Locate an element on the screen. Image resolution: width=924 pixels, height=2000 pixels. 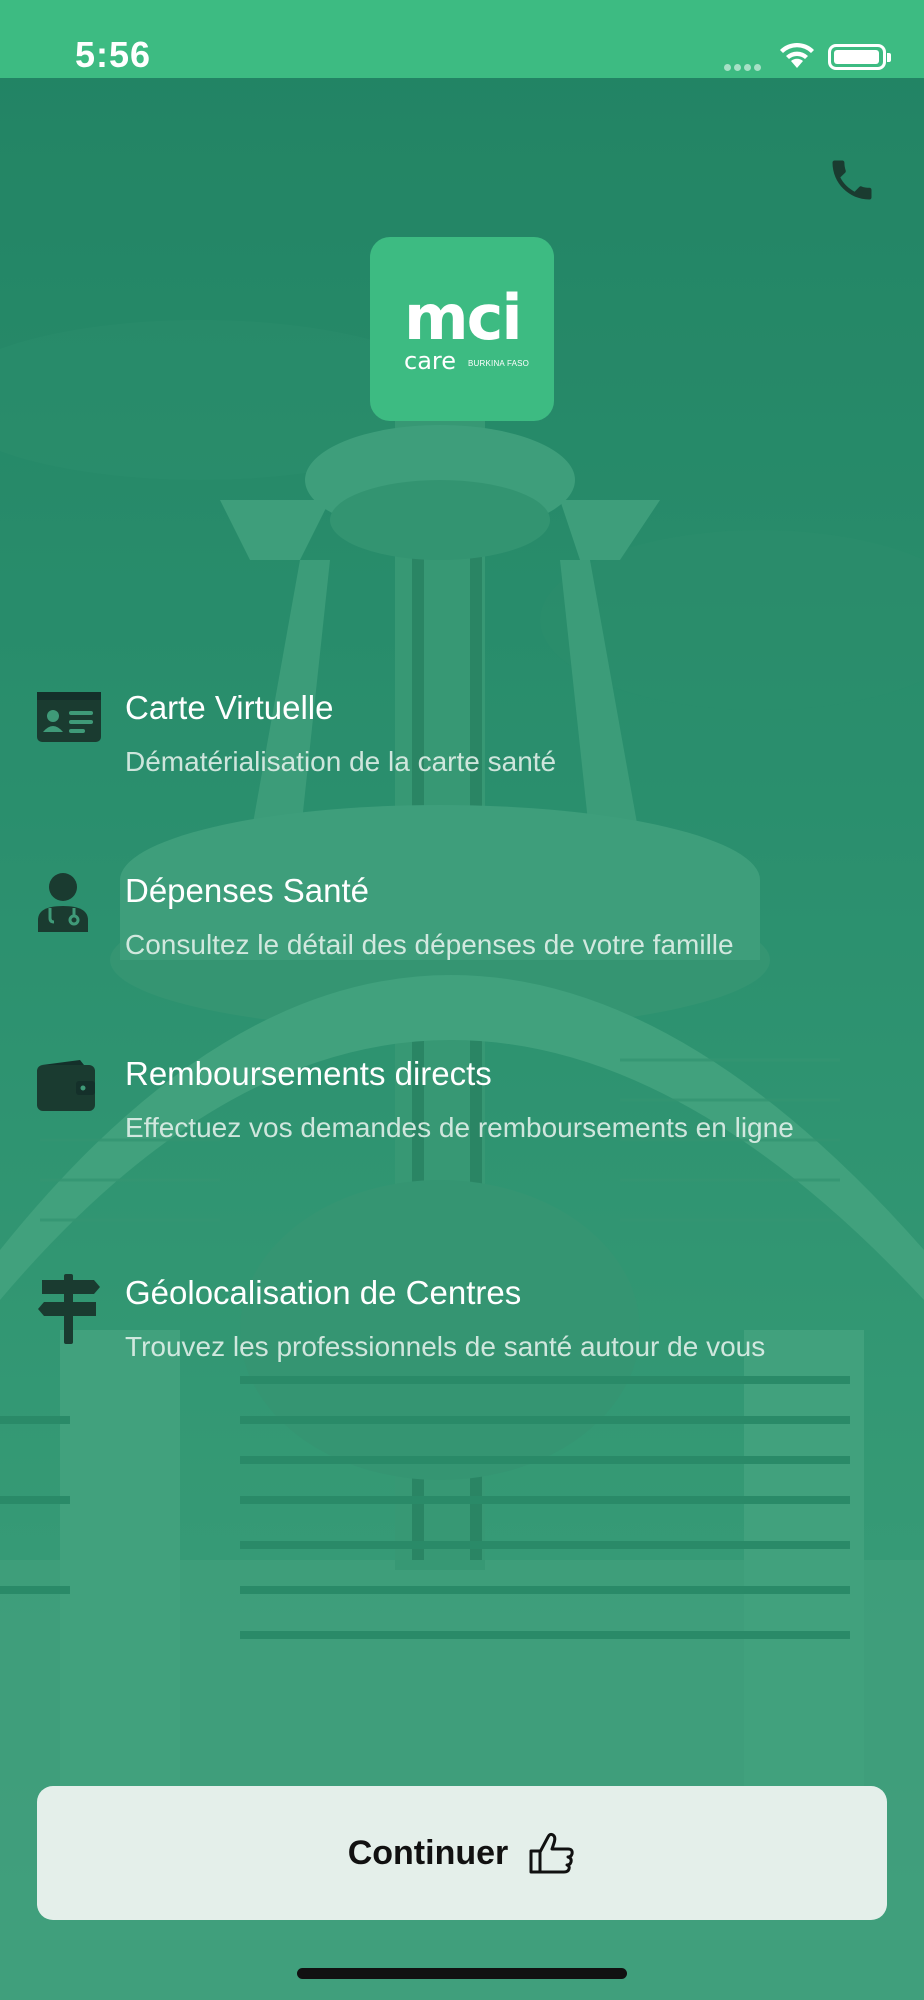
feature-description: Dématérialisation de la carte santé is located at coordinates (341, 761).